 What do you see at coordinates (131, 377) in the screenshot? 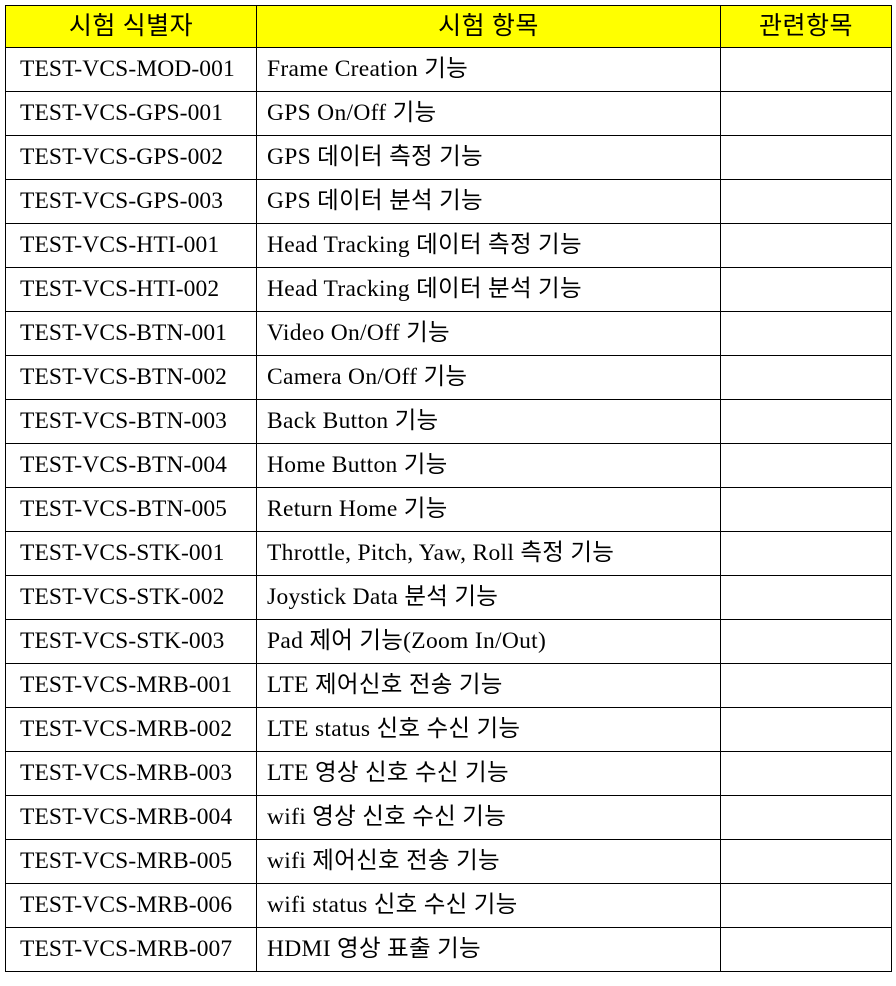
I see `cell-test-identifier: TEST-VCS-BTN-002` at bounding box center [131, 377].